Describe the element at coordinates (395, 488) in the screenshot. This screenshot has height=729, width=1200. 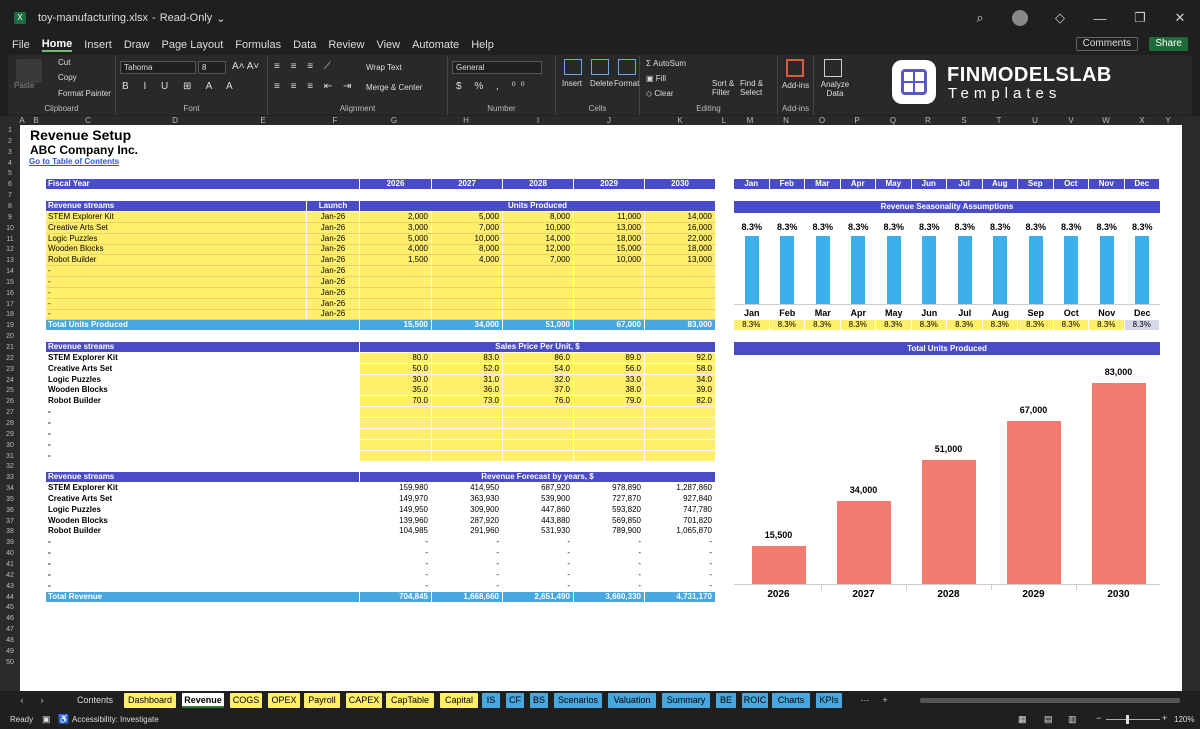
I see `revenue-value: 159,980` at that location.